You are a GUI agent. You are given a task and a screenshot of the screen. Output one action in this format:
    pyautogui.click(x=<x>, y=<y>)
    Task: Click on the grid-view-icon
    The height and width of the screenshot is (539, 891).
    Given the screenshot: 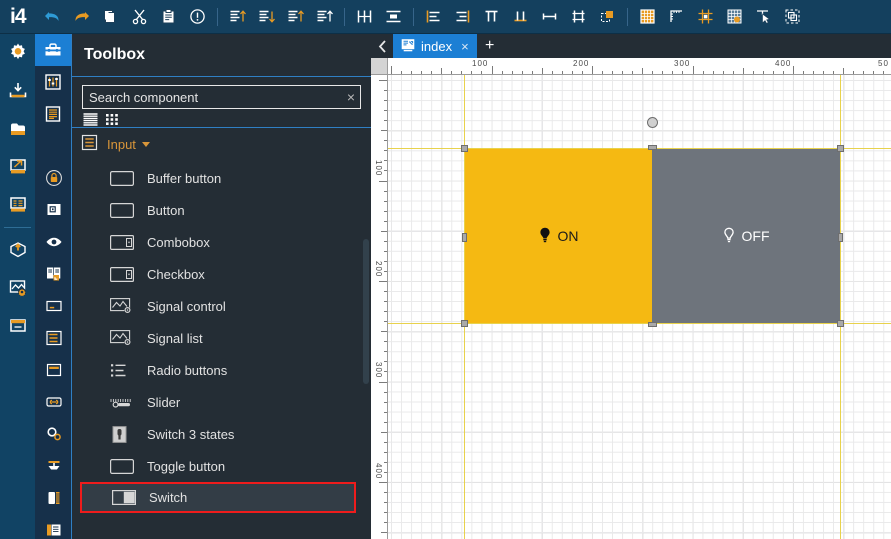 What is the action you would take?
    pyautogui.click(x=113, y=119)
    